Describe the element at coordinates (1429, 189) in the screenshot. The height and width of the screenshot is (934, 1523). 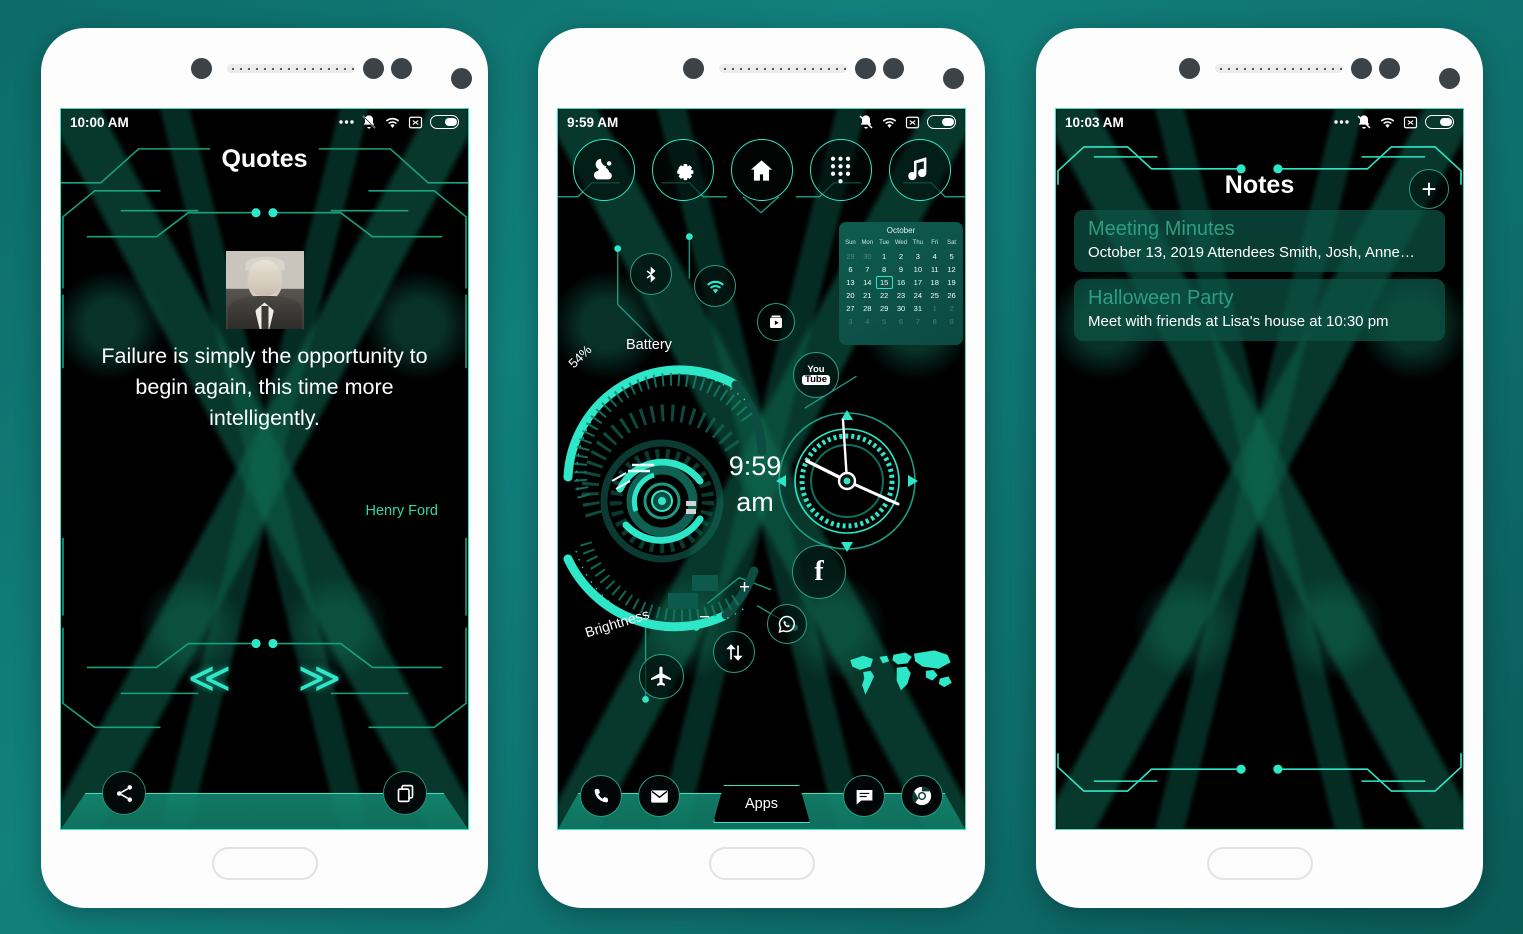
I see `add-note-button: +` at that location.